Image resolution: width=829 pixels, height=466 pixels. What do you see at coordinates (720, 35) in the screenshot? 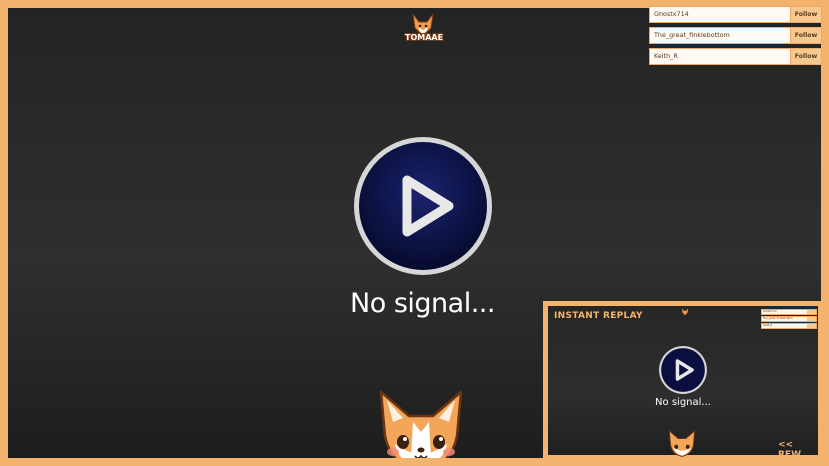
I see `follower-name: The_great_finklebottom` at bounding box center [720, 35].